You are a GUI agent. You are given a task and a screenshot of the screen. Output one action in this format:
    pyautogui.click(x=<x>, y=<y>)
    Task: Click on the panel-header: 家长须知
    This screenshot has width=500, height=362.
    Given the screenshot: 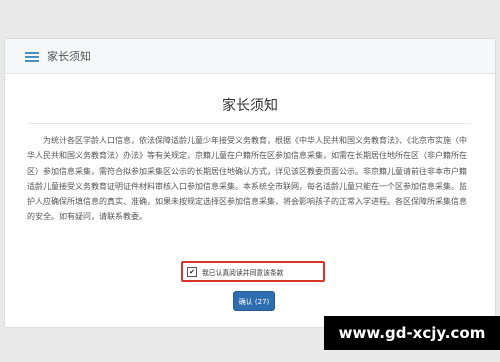 What is the action you would take?
    pyautogui.click(x=250, y=56)
    